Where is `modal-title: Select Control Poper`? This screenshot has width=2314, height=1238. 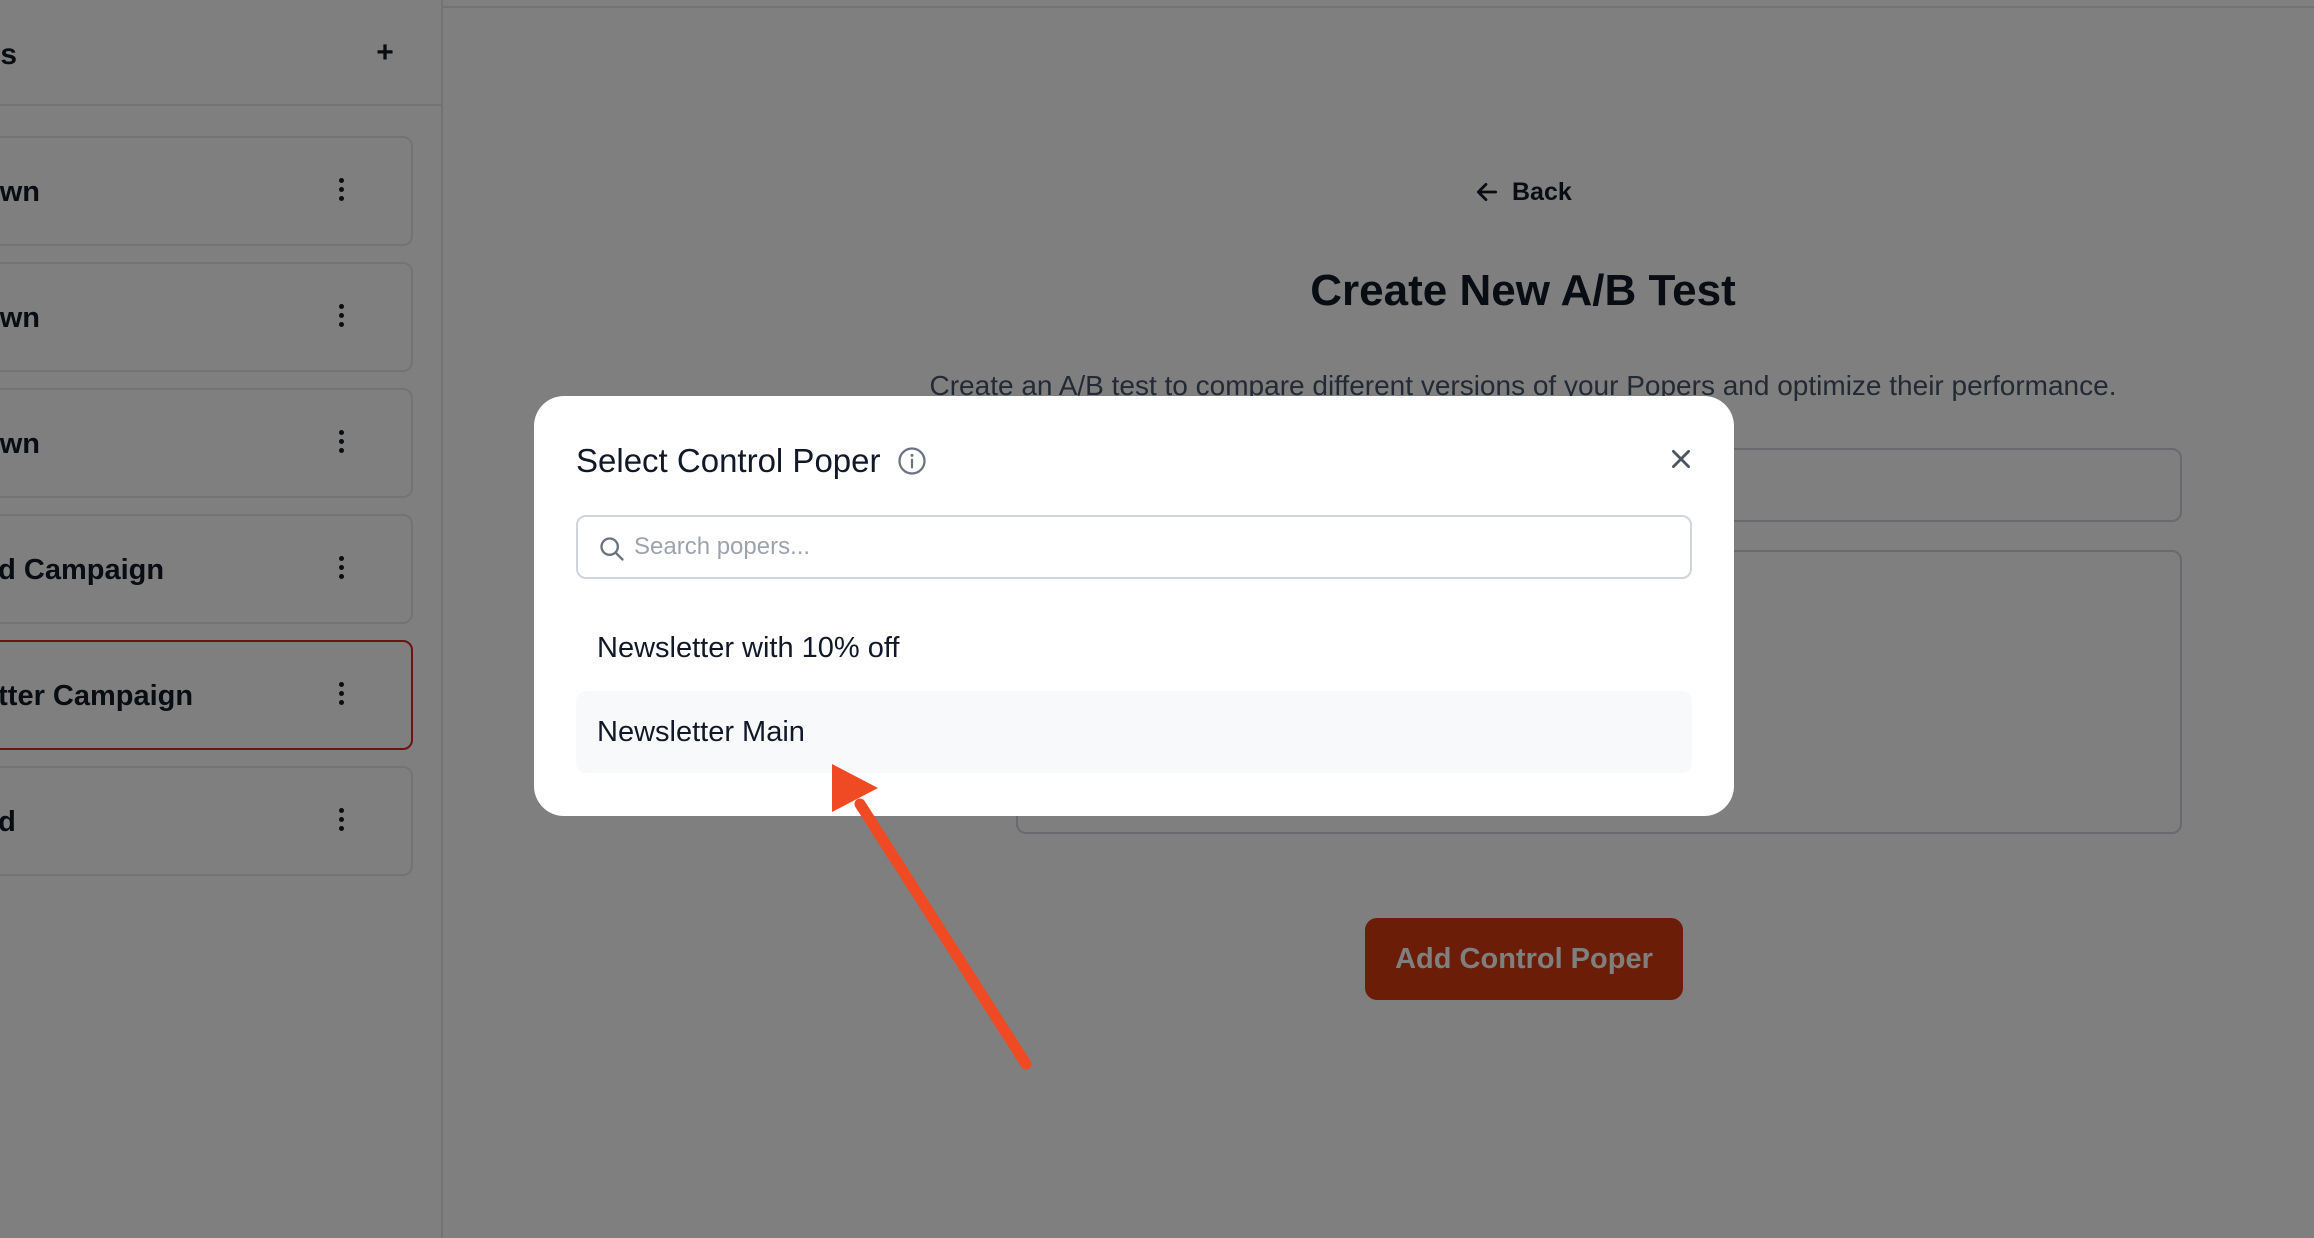 modal-title: Select Control Poper is located at coordinates (728, 460).